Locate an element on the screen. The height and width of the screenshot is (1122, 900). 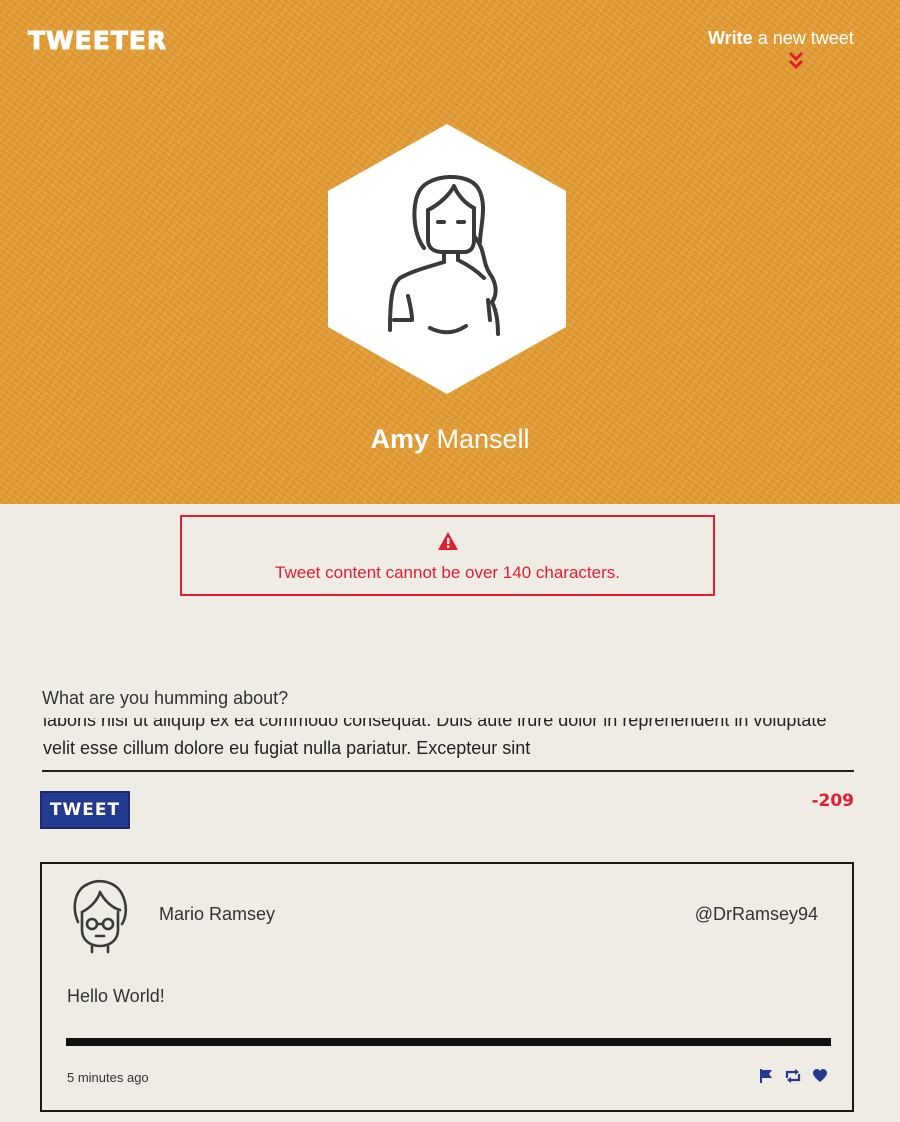
app-logo: TWEETER is located at coordinates (97, 41).